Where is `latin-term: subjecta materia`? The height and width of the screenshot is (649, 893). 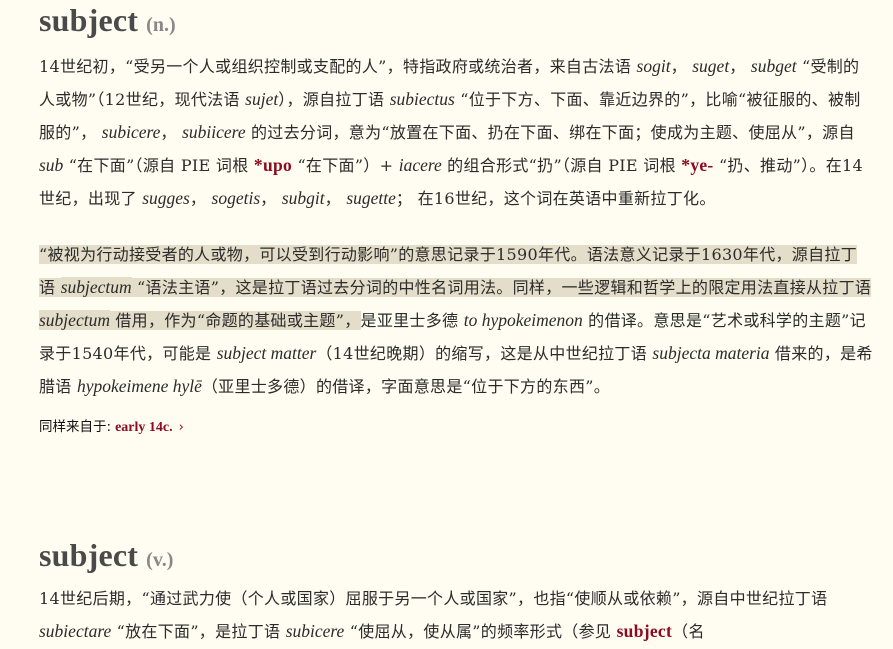 latin-term: subjecta materia is located at coordinates (711, 353).